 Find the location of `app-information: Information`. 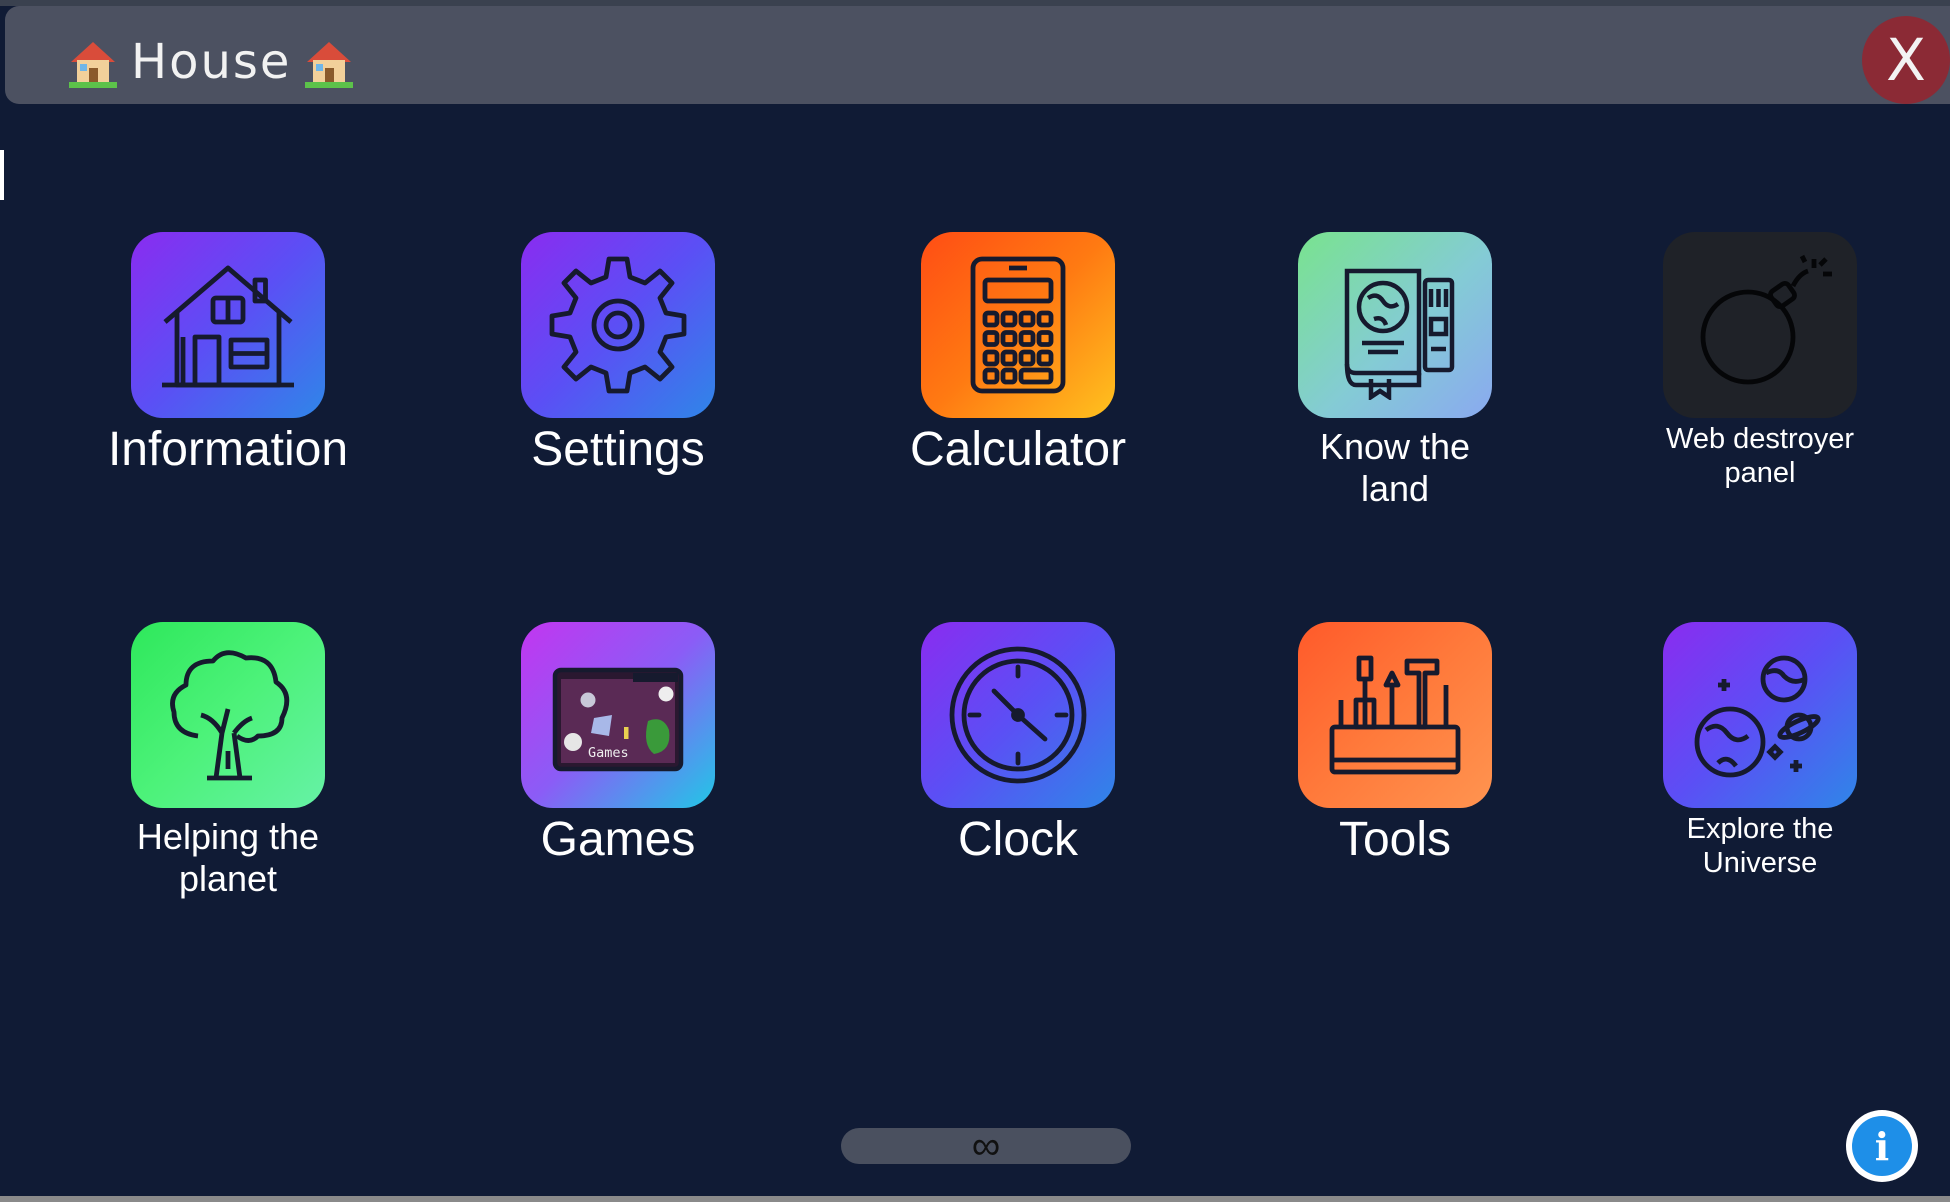

app-information: Information is located at coordinates (228, 355).